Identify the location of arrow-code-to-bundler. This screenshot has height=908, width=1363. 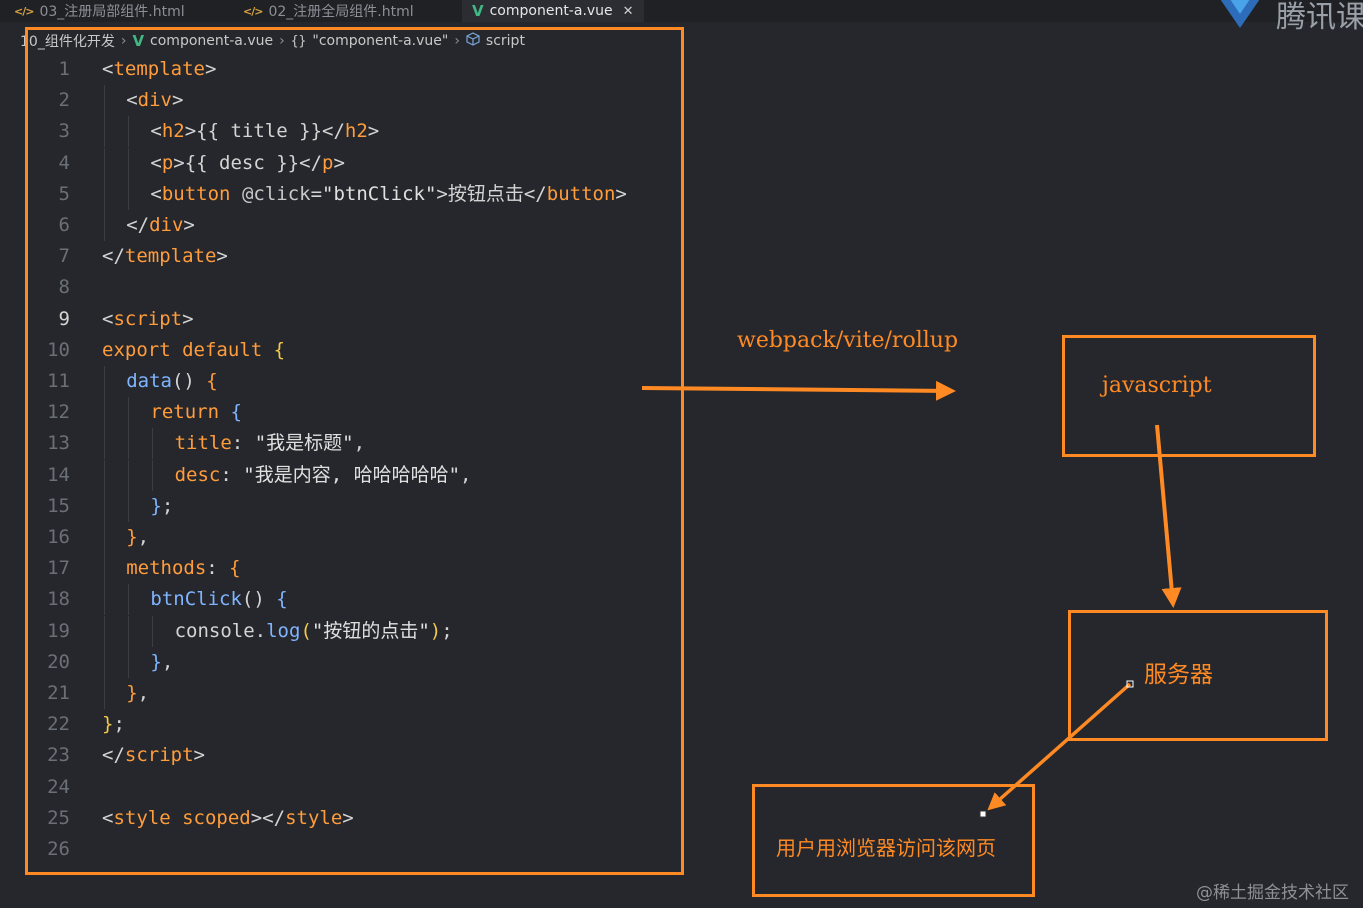
(798, 390).